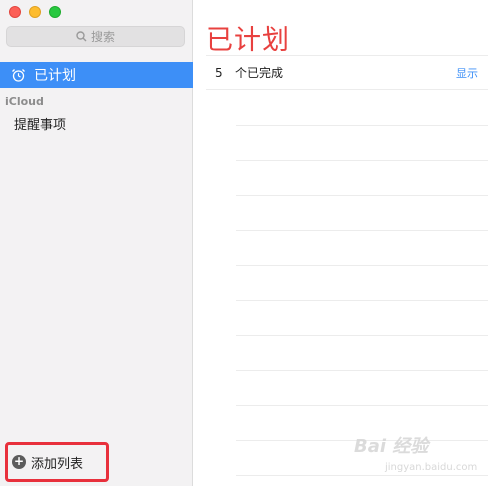 This screenshot has height=486, width=500. Describe the element at coordinates (248, 40) in the screenshot. I see `page-title: 已计划` at that location.